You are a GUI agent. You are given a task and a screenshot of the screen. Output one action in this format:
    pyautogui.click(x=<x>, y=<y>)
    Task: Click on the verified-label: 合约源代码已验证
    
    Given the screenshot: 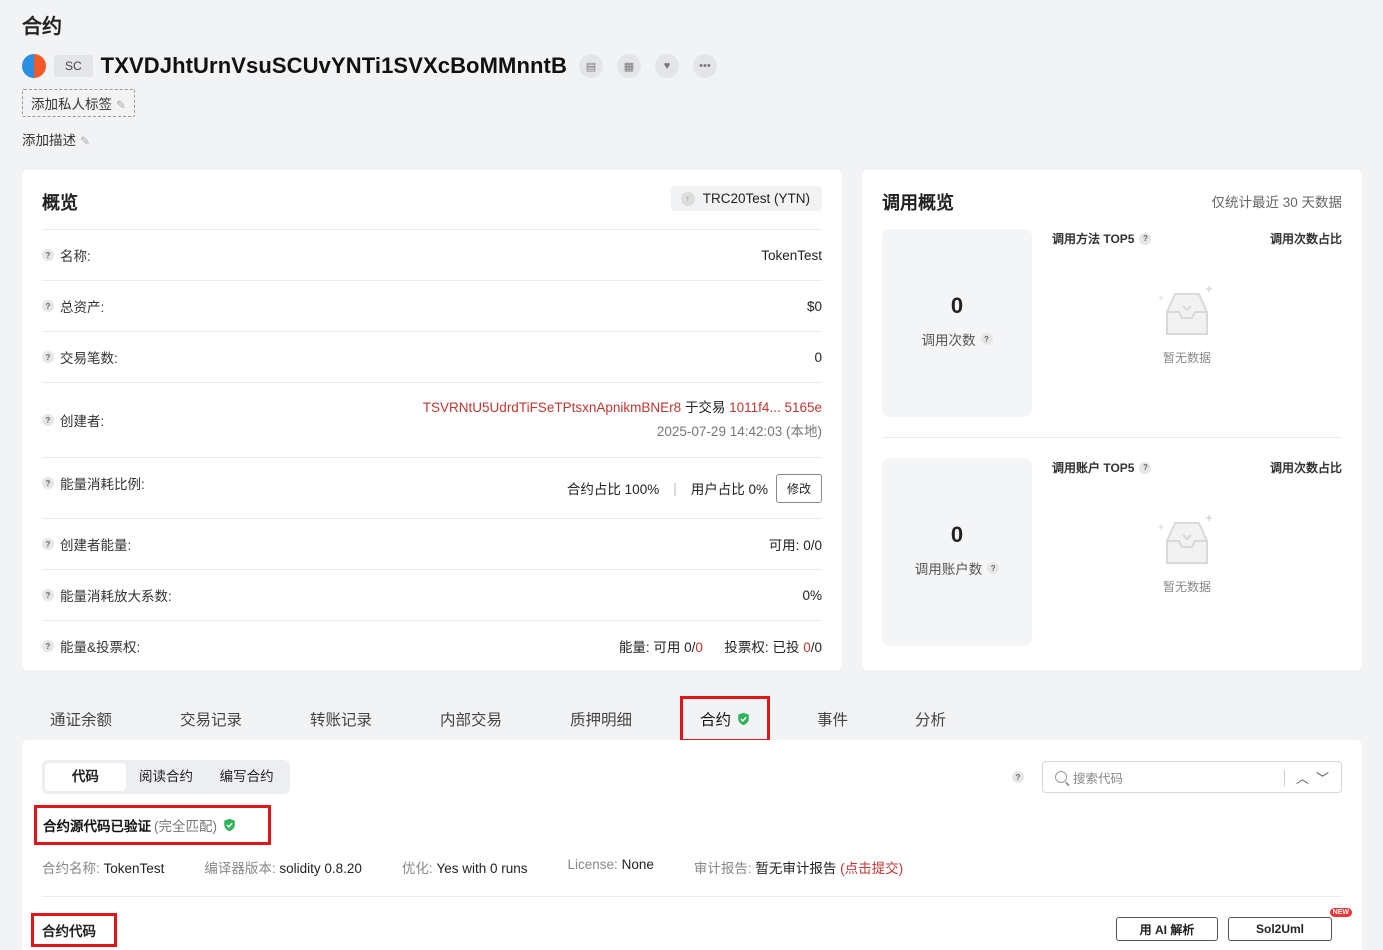 What is the action you would take?
    pyautogui.click(x=97, y=826)
    